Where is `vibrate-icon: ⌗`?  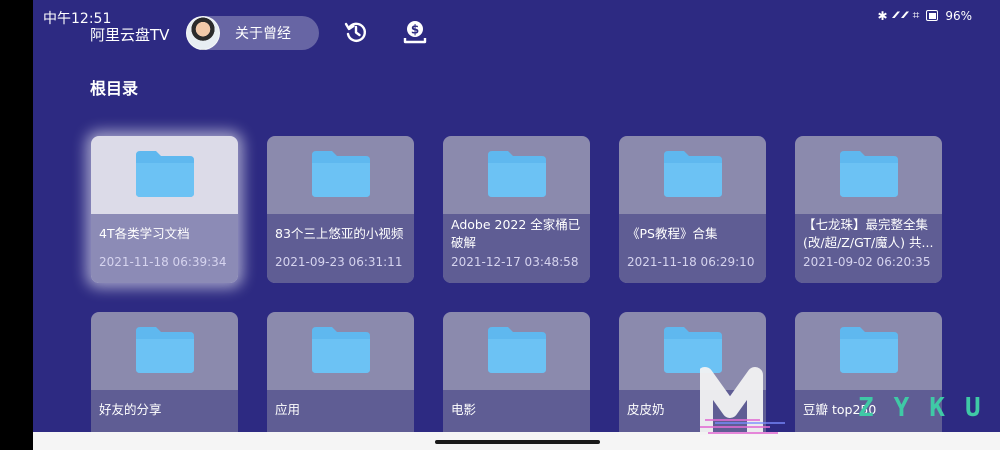 vibrate-icon: ⌗ is located at coordinates (916, 15).